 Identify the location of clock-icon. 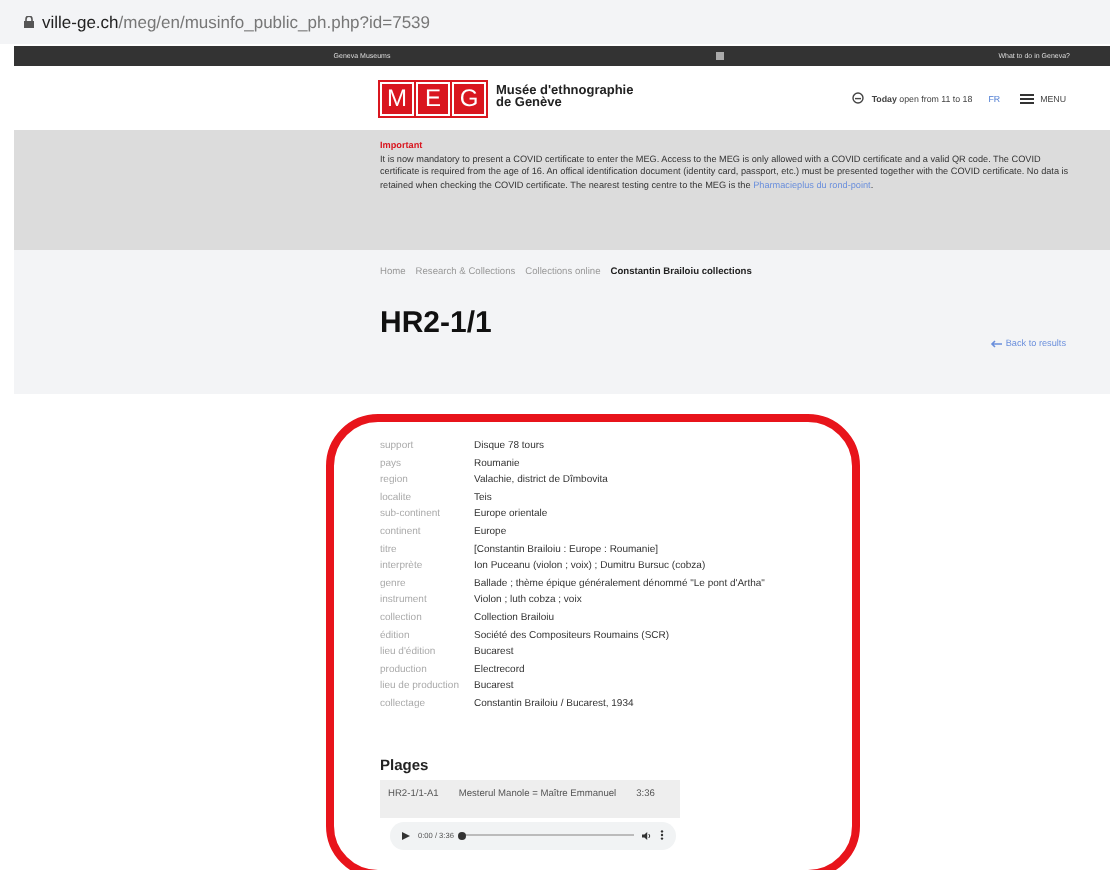
(857, 98).